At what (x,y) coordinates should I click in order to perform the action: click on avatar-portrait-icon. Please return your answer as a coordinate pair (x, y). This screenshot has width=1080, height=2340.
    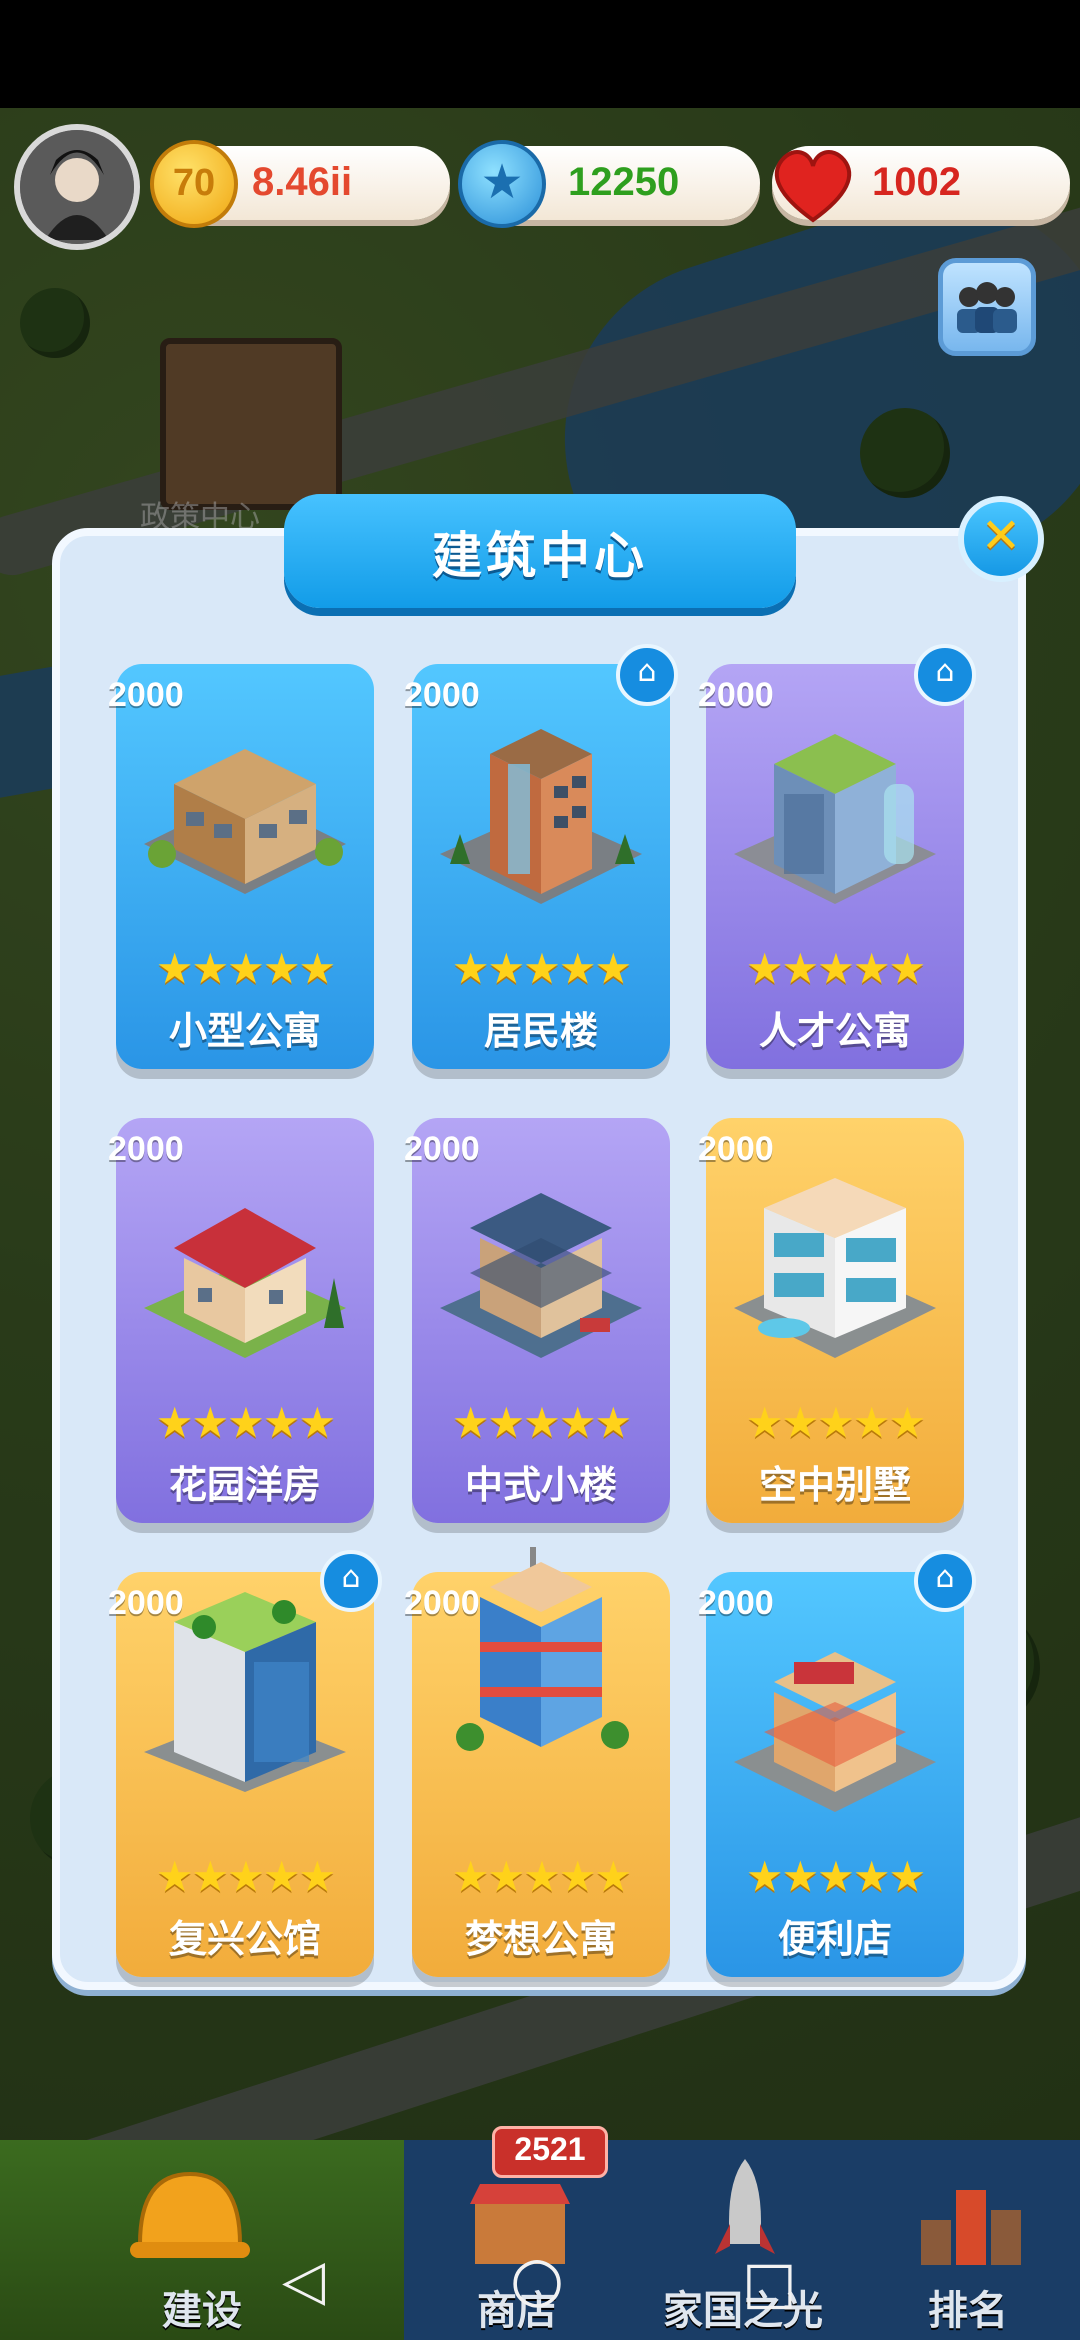
    Looking at the image, I should click on (77, 187).